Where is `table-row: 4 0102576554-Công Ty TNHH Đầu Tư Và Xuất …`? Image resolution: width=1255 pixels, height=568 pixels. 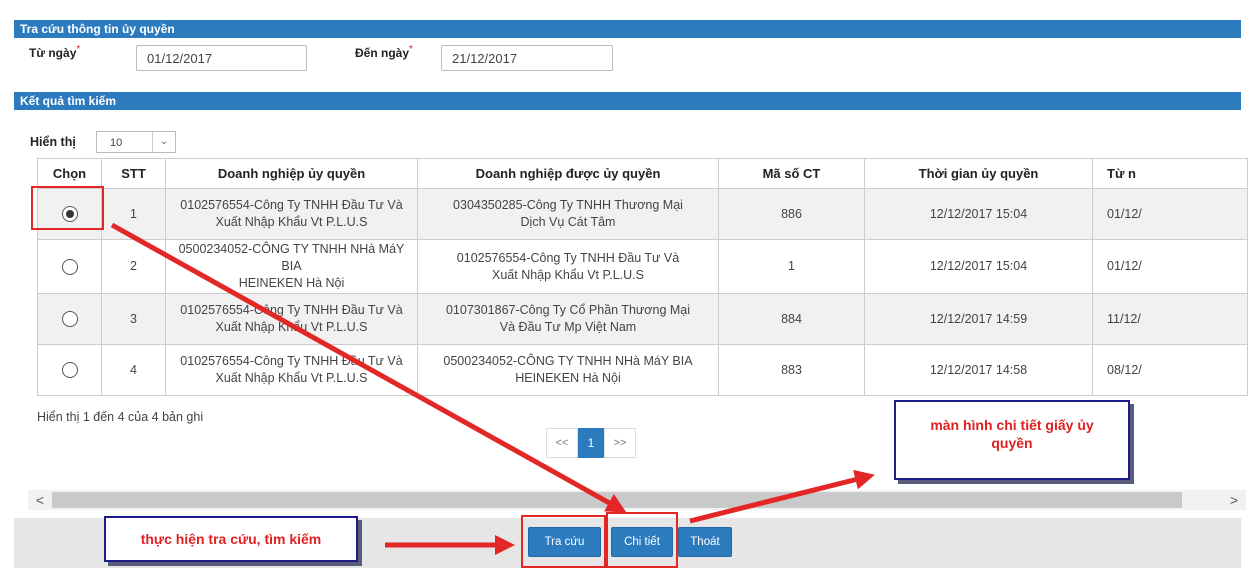
table-row: 4 0102576554-Công Ty TNHH Đầu Tư Và Xuất … is located at coordinates (642, 370).